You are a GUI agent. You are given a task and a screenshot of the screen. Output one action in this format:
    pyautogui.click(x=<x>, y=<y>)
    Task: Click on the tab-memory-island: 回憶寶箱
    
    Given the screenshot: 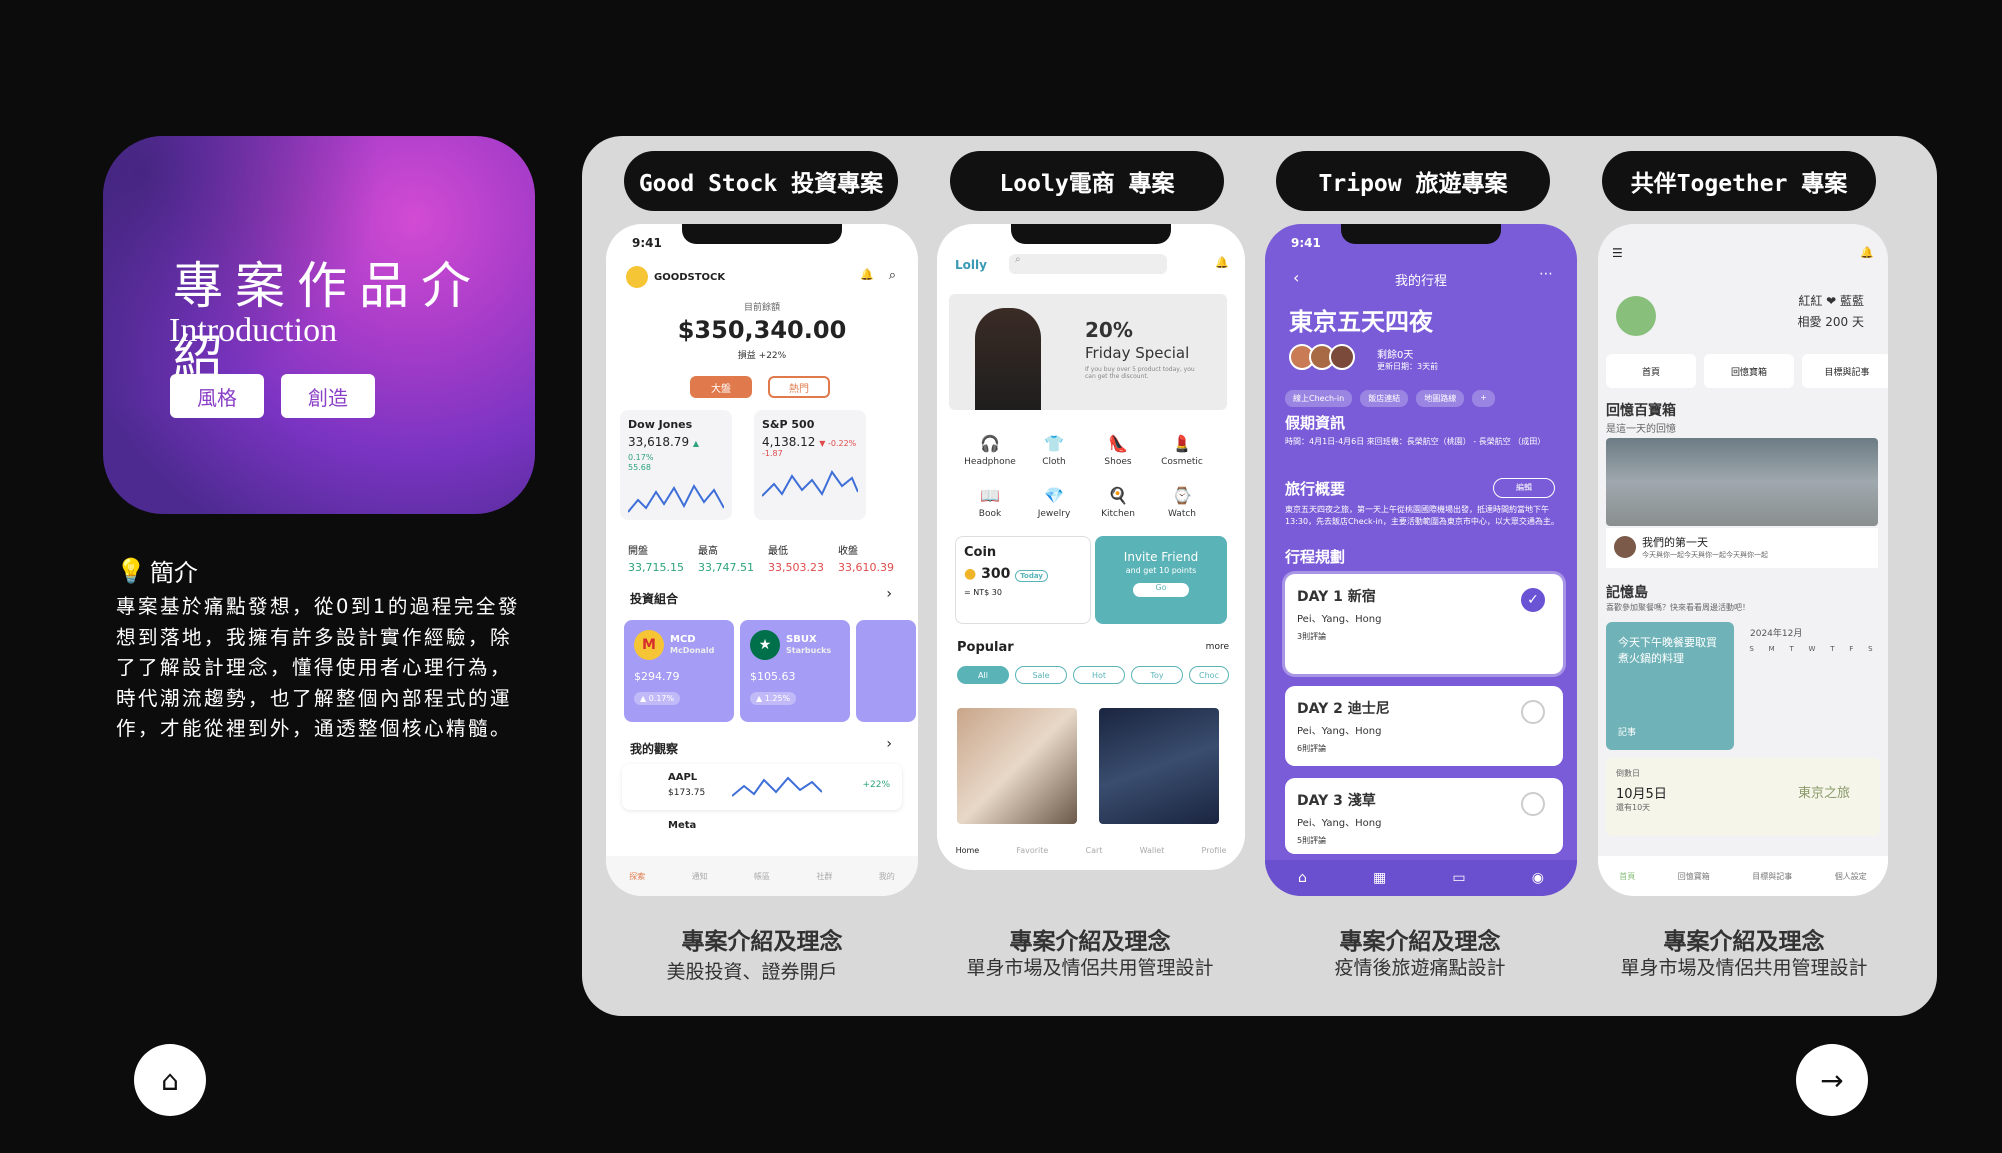 What is the action you would take?
    pyautogui.click(x=1749, y=371)
    